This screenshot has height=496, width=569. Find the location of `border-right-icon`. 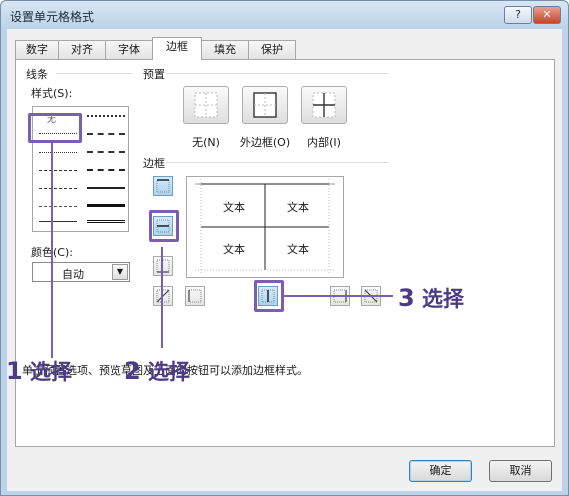

border-right-icon is located at coordinates (340, 296).